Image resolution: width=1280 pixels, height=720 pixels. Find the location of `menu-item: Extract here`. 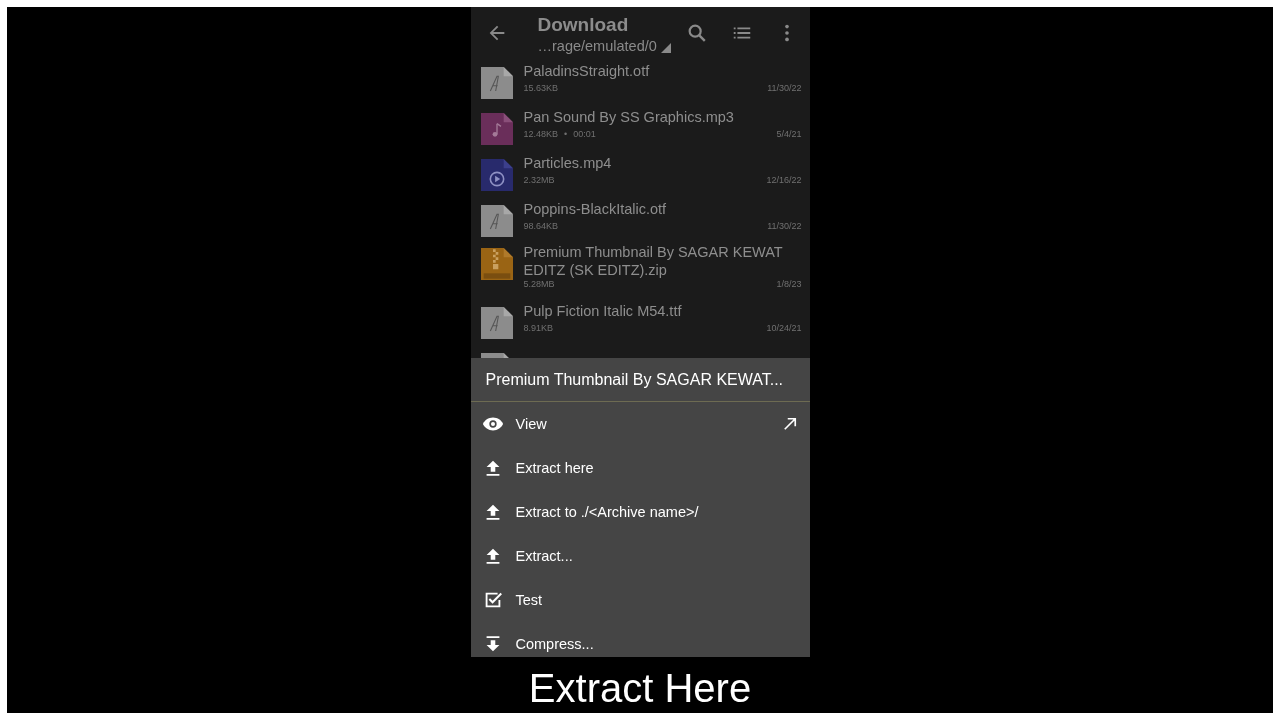

menu-item: Extract here is located at coordinates (640, 468).